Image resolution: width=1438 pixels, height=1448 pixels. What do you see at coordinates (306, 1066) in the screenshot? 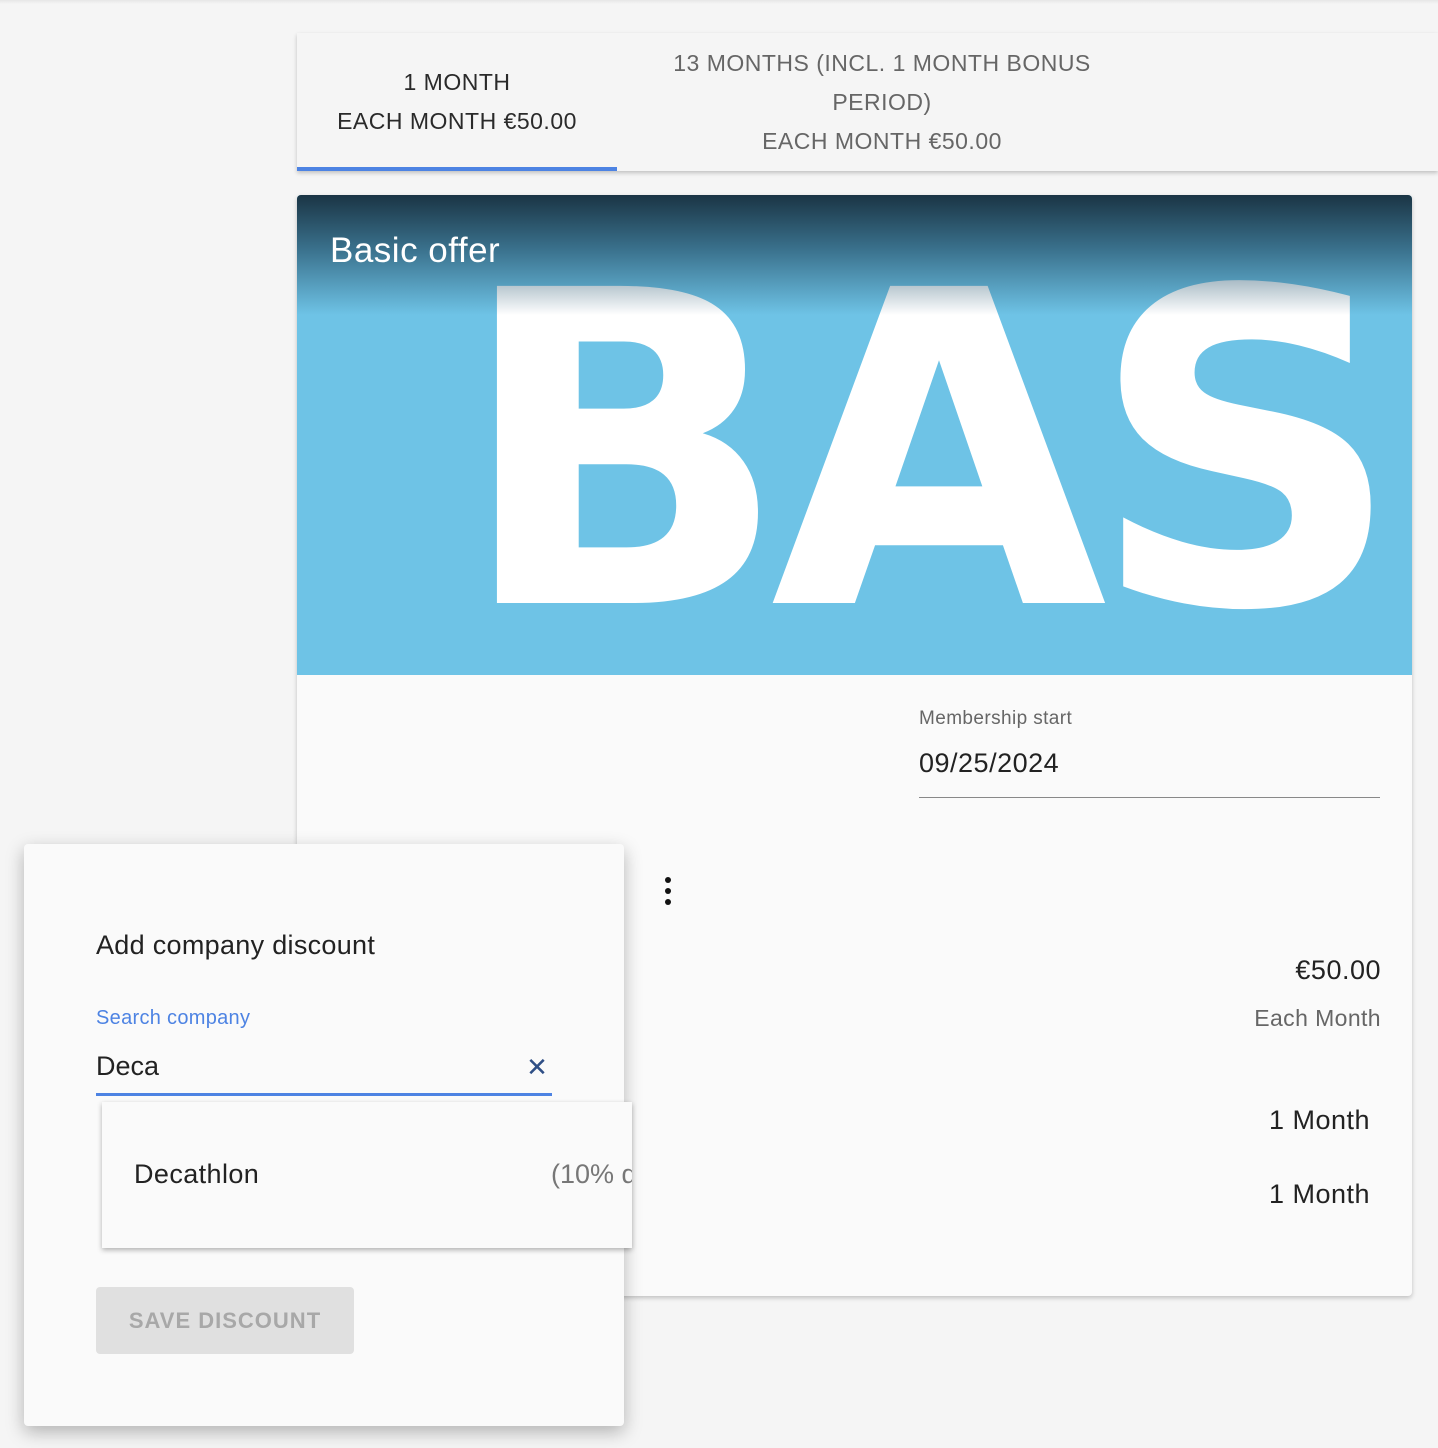
I see `search-company-input` at bounding box center [306, 1066].